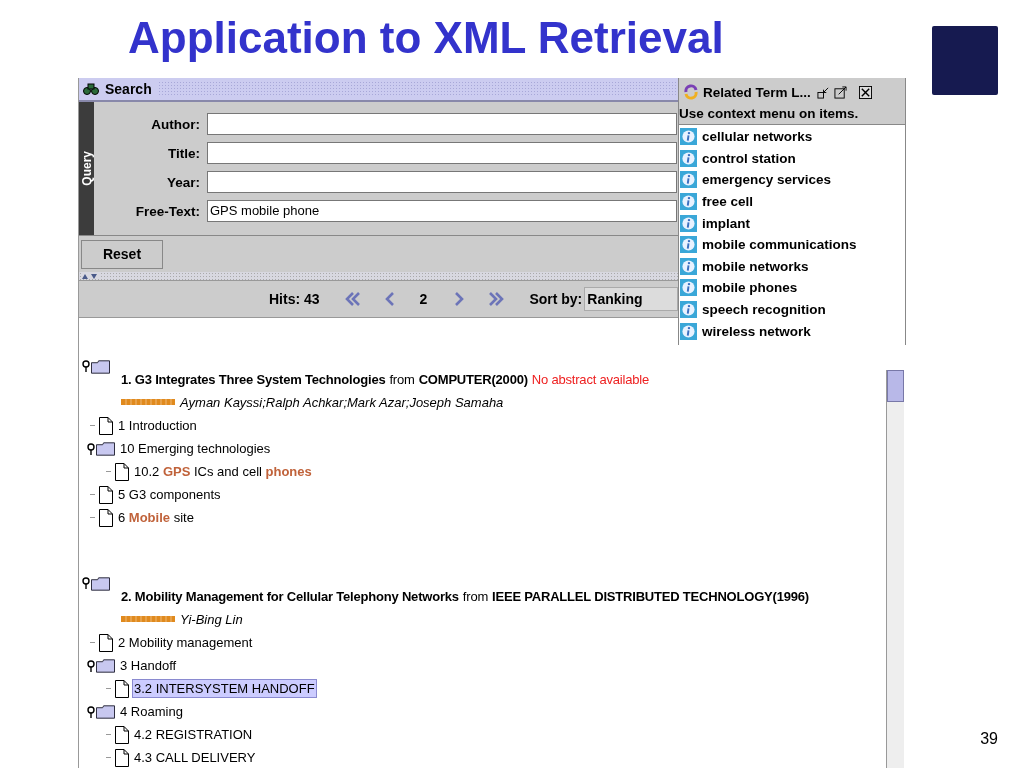 The width and height of the screenshot is (1024, 768). Describe the element at coordinates (91, 276) in the screenshot. I see `collapse-arrows-icon` at that location.